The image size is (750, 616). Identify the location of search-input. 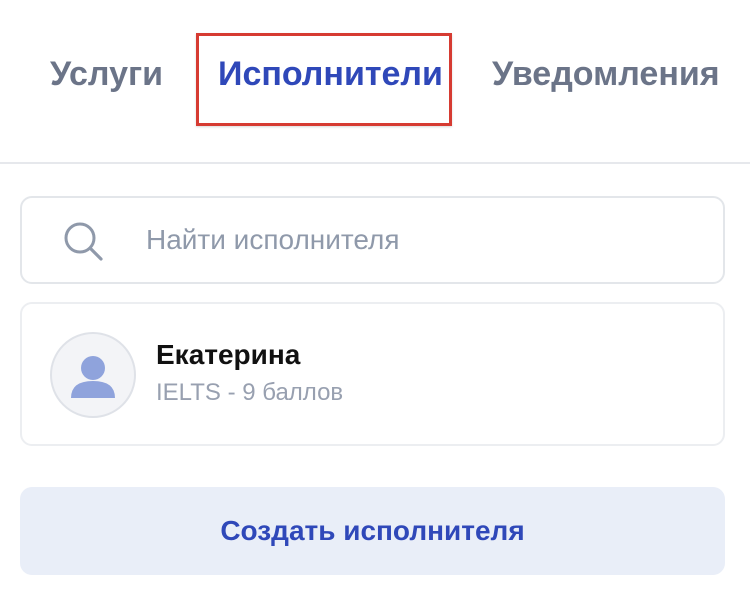
(426, 240).